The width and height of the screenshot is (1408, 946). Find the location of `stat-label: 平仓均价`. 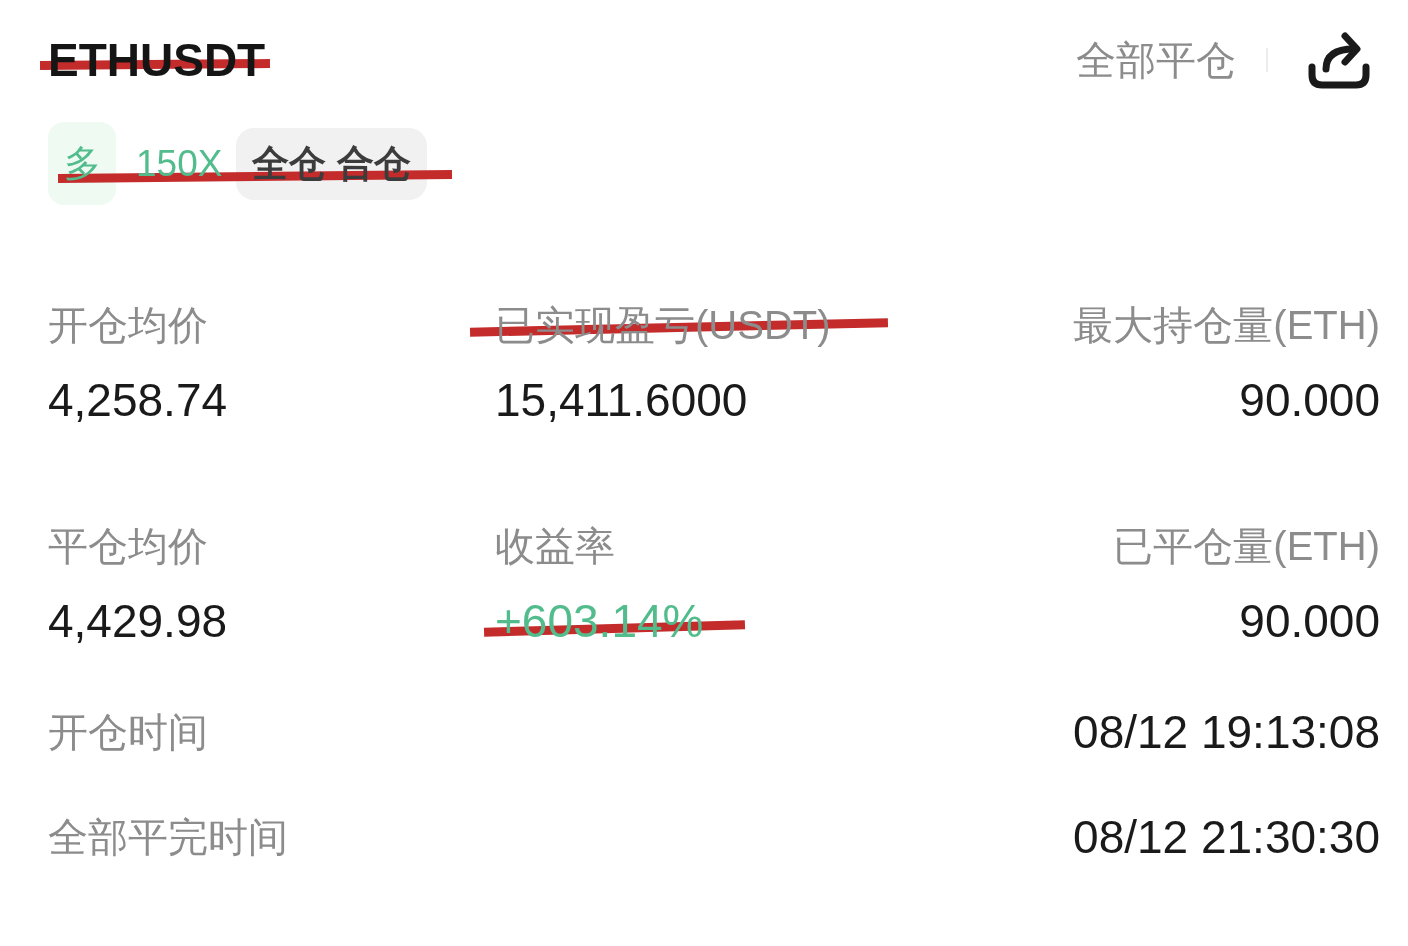

stat-label: 平仓均价 is located at coordinates (128, 546).